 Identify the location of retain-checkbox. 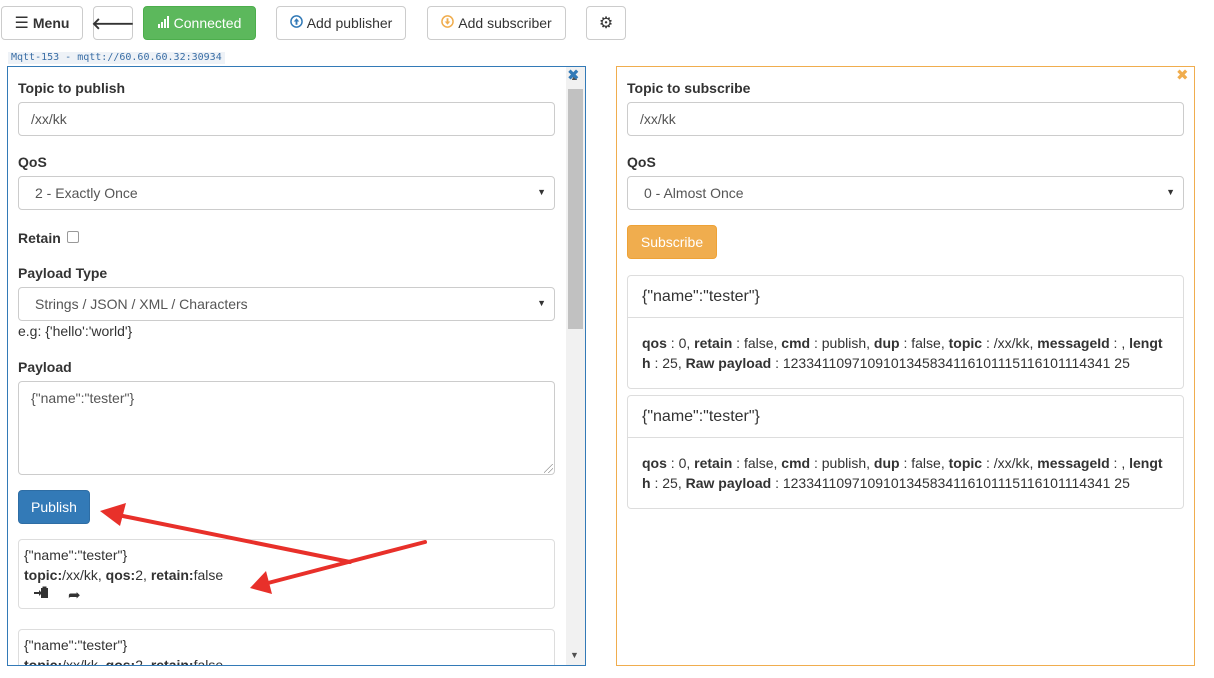
(73, 237).